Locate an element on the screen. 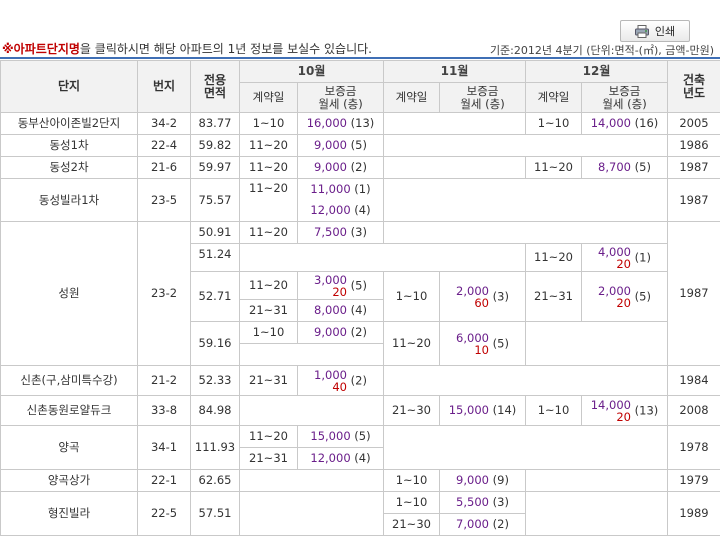  complex-link: 신촌(구,삼미특수강) is located at coordinates (69, 381).